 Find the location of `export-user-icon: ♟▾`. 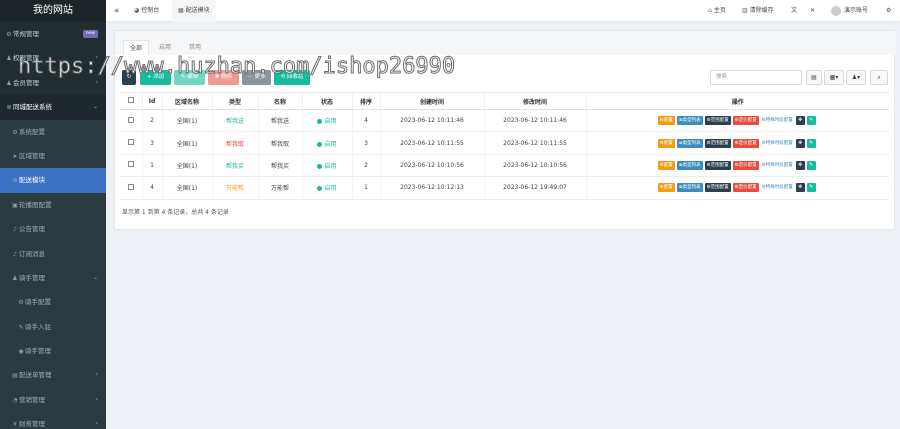

export-user-icon: ♟▾ is located at coordinates (856, 77).